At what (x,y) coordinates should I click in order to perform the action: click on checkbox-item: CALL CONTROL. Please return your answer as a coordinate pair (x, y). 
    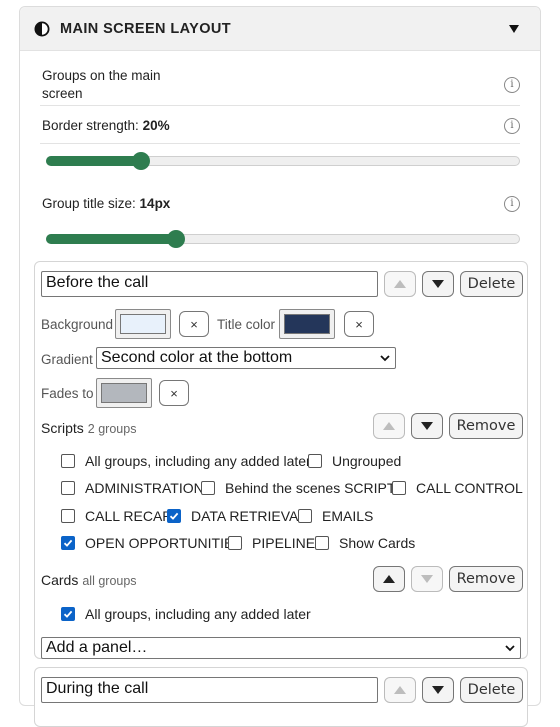
    Looking at the image, I should click on (457, 488).